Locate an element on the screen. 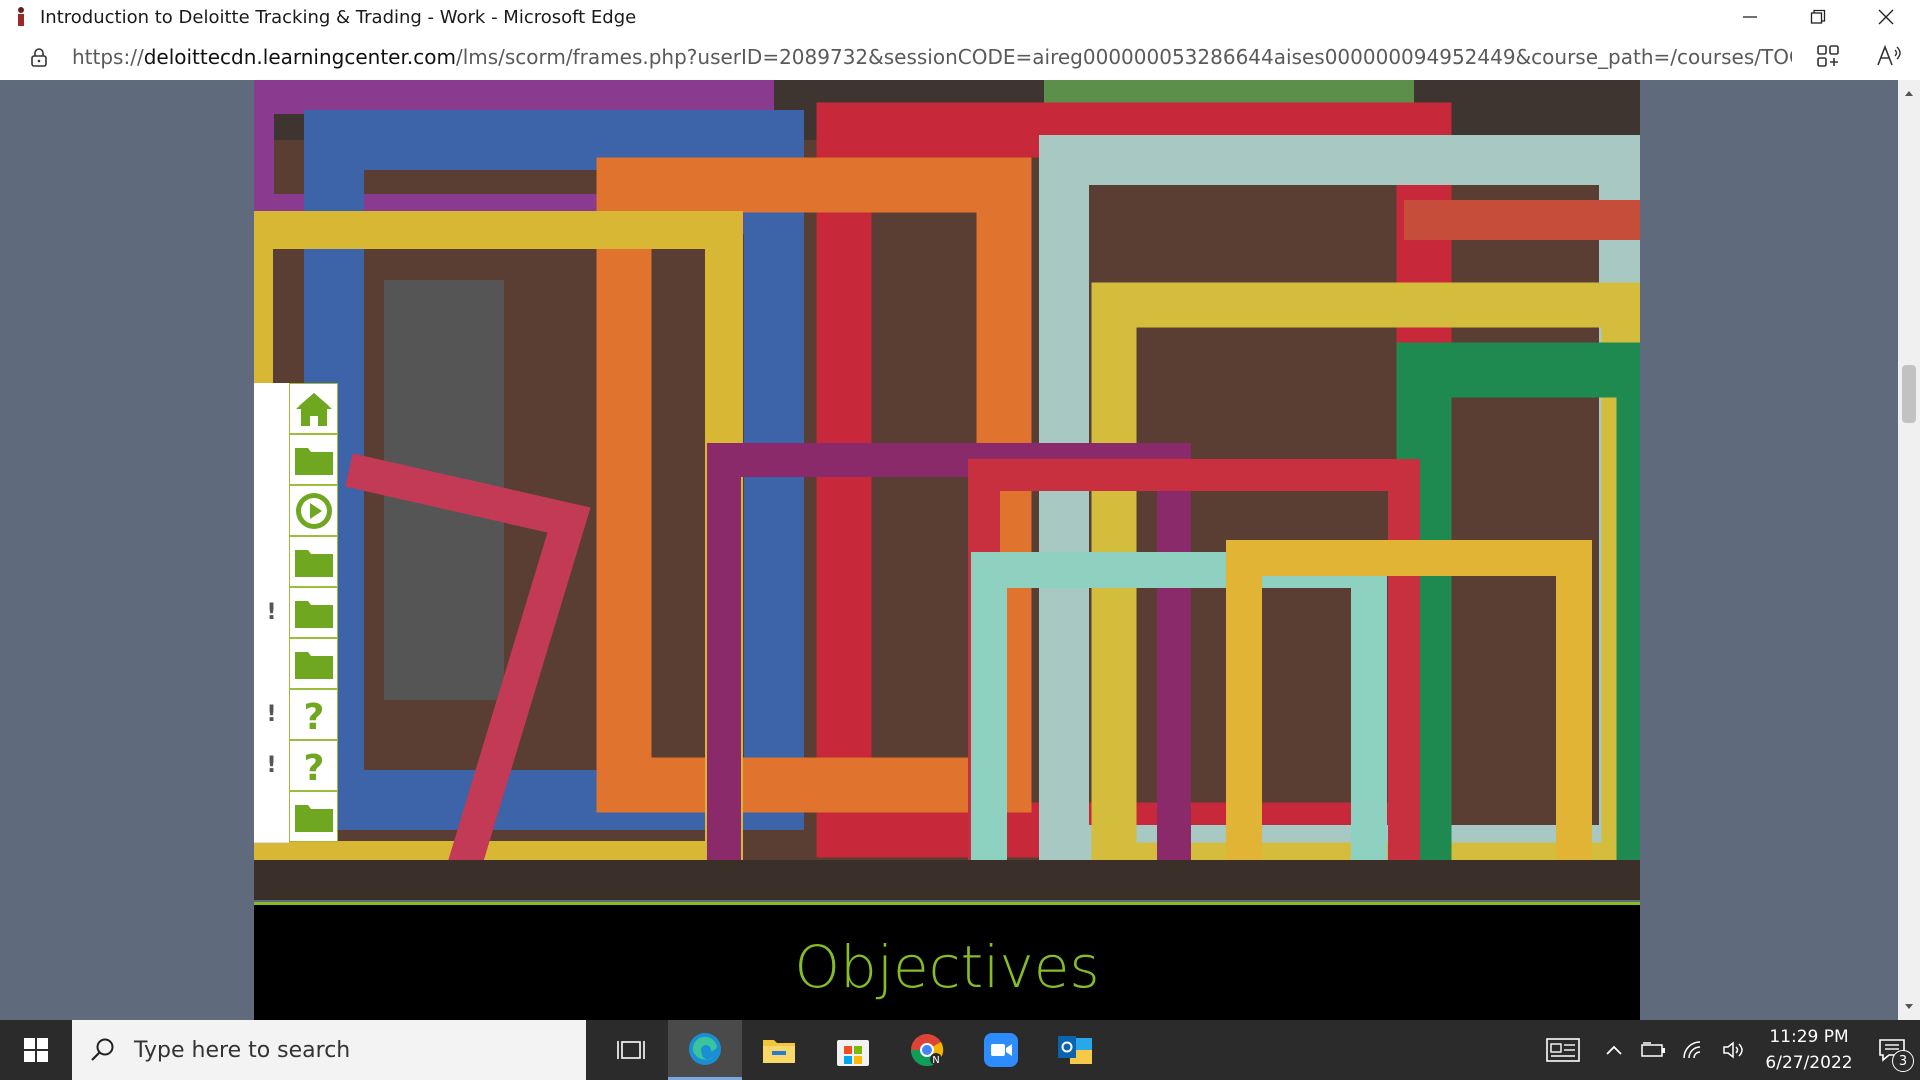  video-button is located at coordinates (313, 510).